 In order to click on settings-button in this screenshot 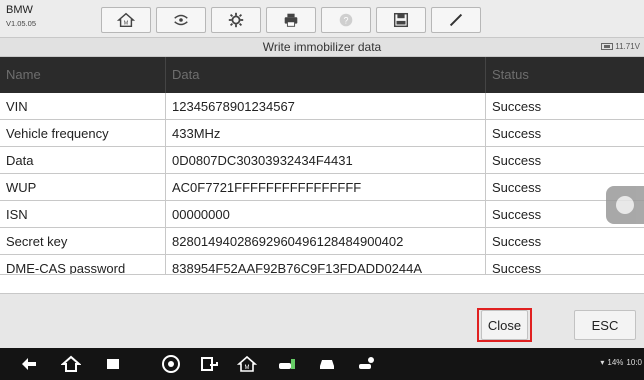, I will do `click(236, 20)`.